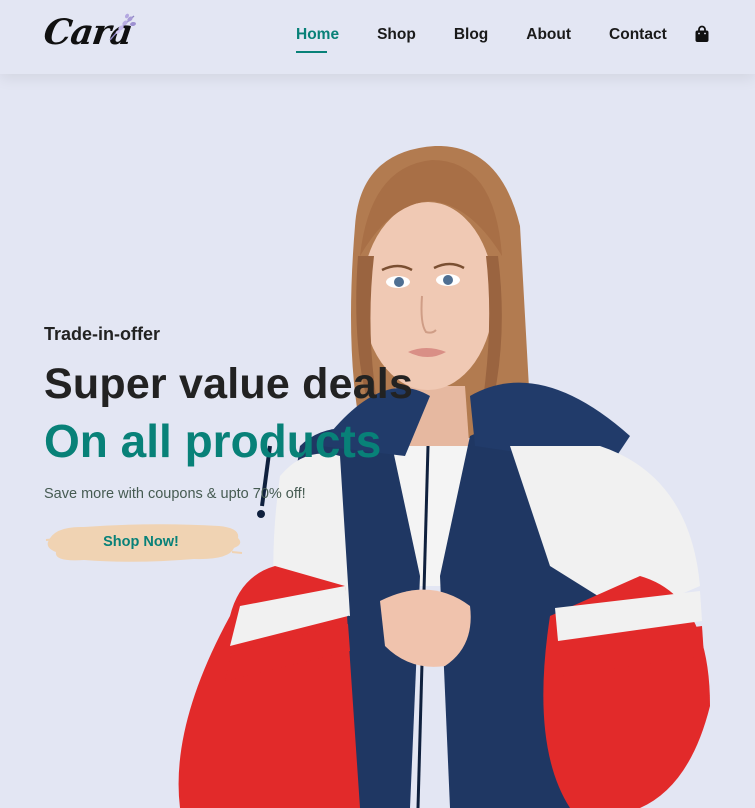 This screenshot has width=755, height=808. I want to click on logo: Cara, so click(90, 33).